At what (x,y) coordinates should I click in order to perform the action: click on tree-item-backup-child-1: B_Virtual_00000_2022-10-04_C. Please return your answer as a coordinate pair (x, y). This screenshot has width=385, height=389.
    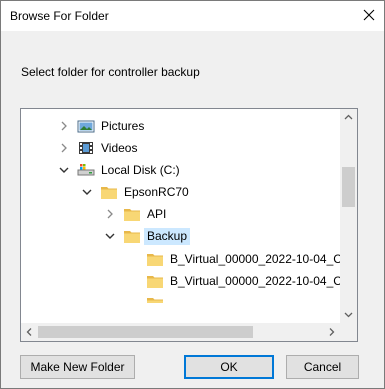
    Looking at the image, I should click on (180, 259).